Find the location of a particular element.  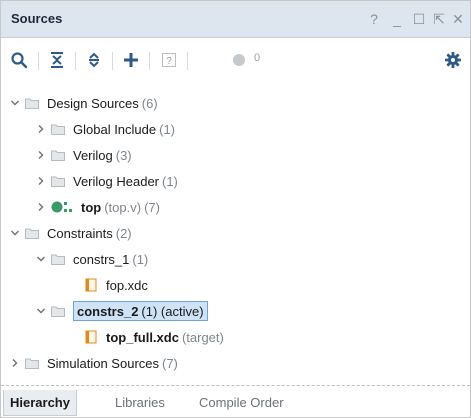

tree-node-top-full-xdc: top_full.xdc (target) is located at coordinates (154, 337).